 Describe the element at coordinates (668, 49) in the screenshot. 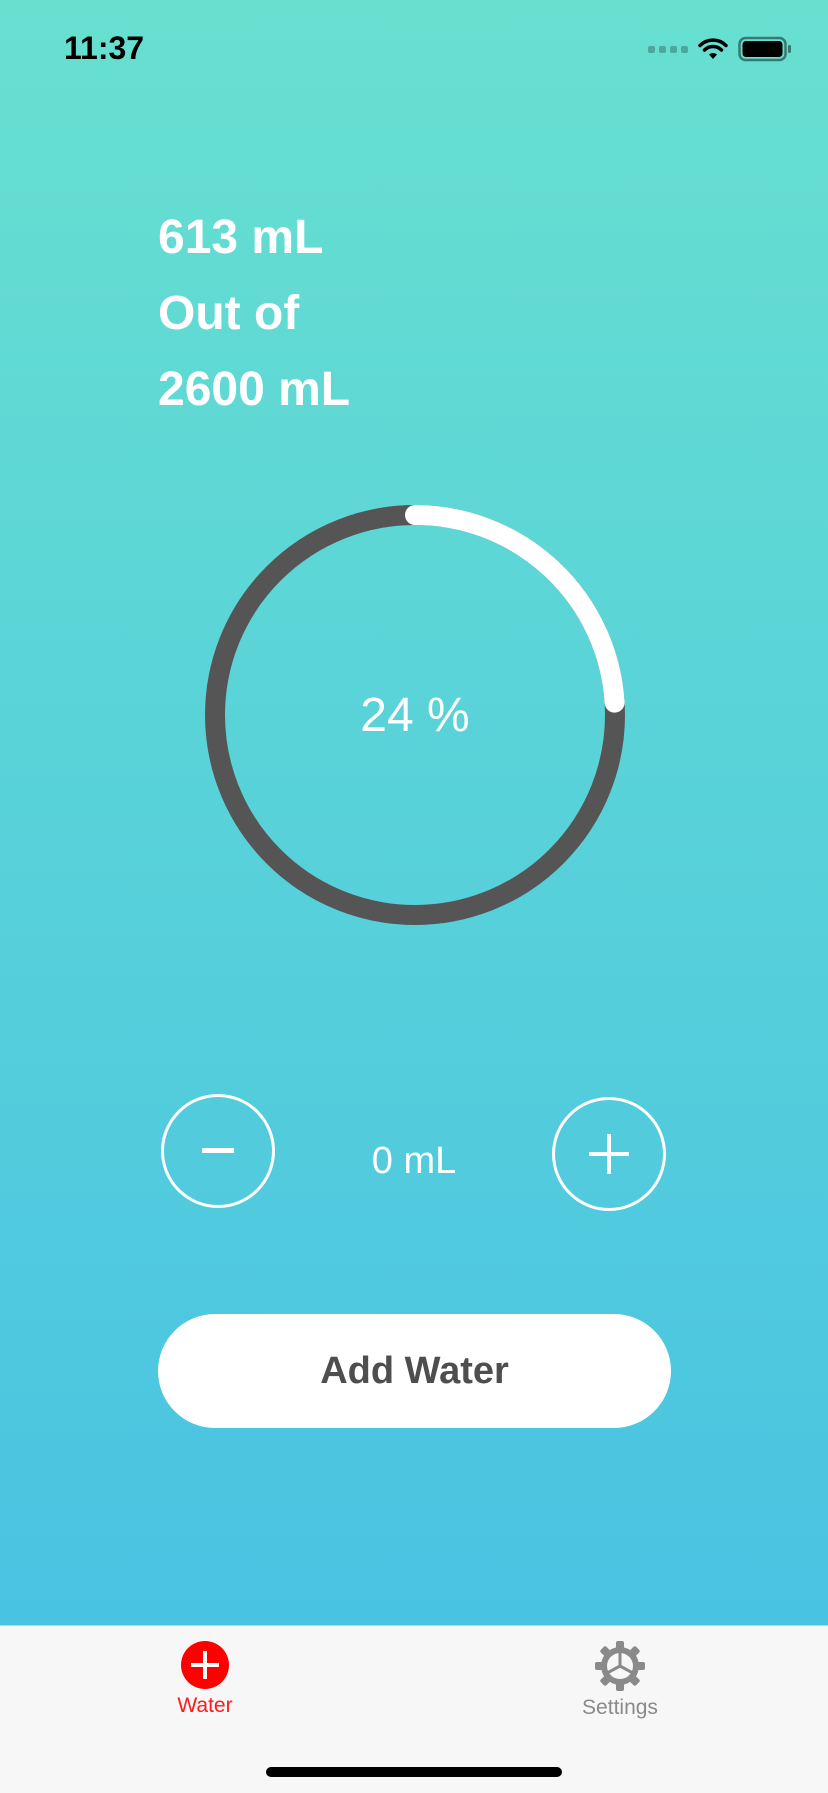

I see `cellular-signal-icon` at that location.